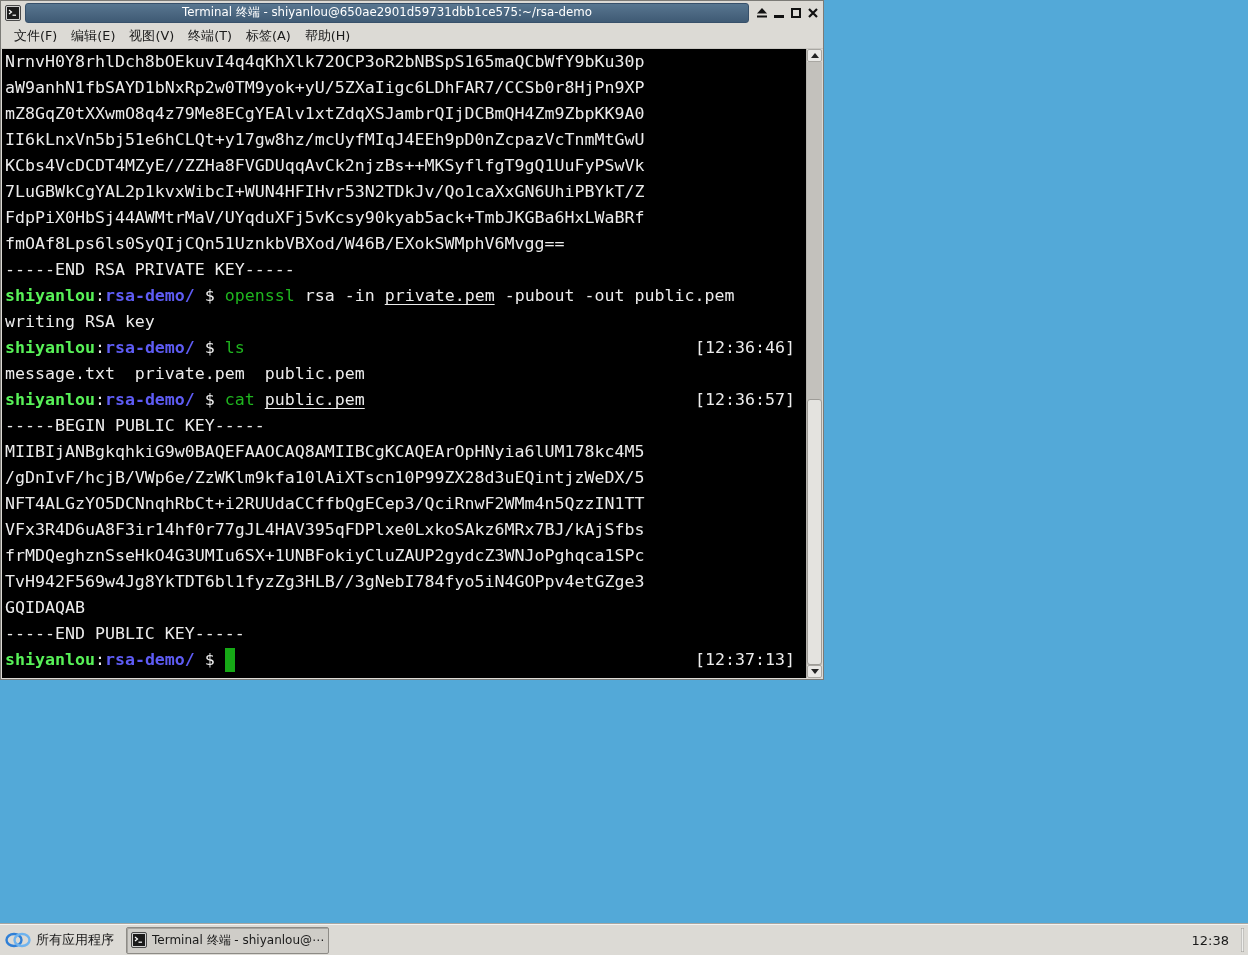  I want to click on output-line: /gDnIvF/hcjB/VWp6e/ZzWKlm9kfa10lAiXTscn10P99ZX28d3uEQintjzWeDX/5, so click(325, 478).